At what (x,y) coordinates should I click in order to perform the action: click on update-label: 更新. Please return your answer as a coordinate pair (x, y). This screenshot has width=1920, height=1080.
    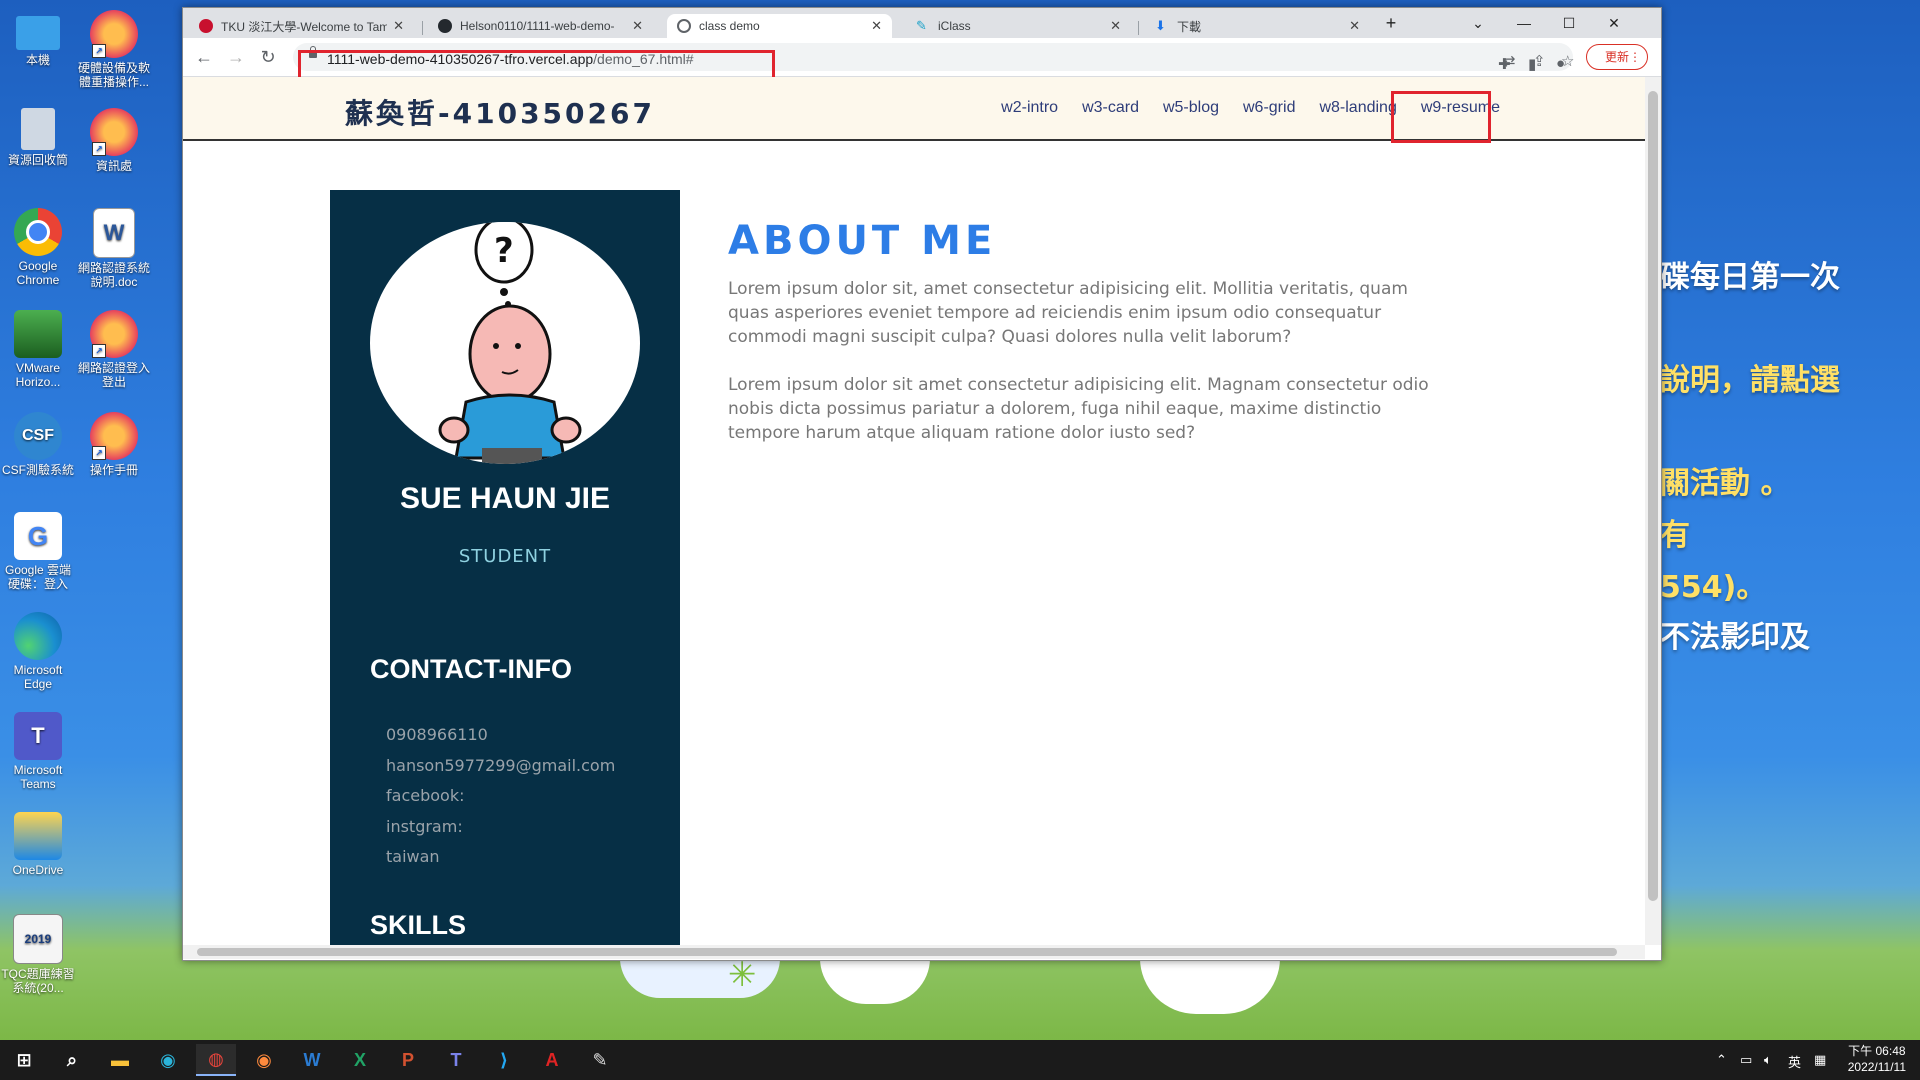
    Looking at the image, I should click on (1617, 57).